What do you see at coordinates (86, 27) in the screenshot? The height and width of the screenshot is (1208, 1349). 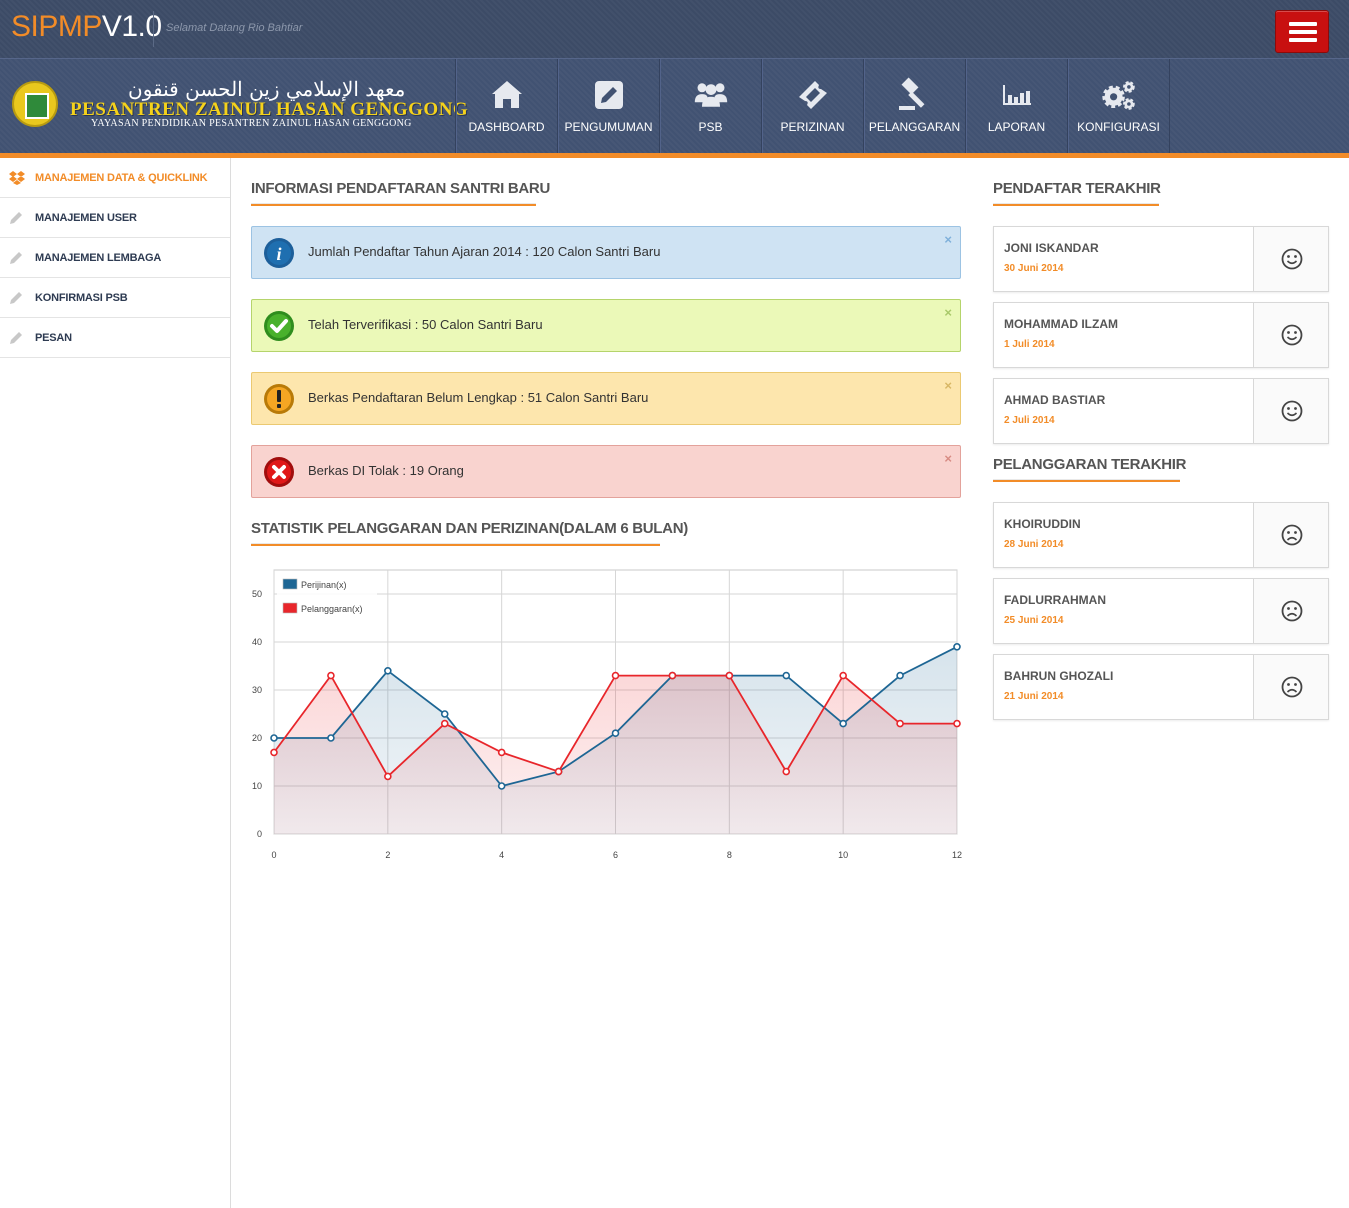 I see `app-brand: SIPMPV1.0` at bounding box center [86, 27].